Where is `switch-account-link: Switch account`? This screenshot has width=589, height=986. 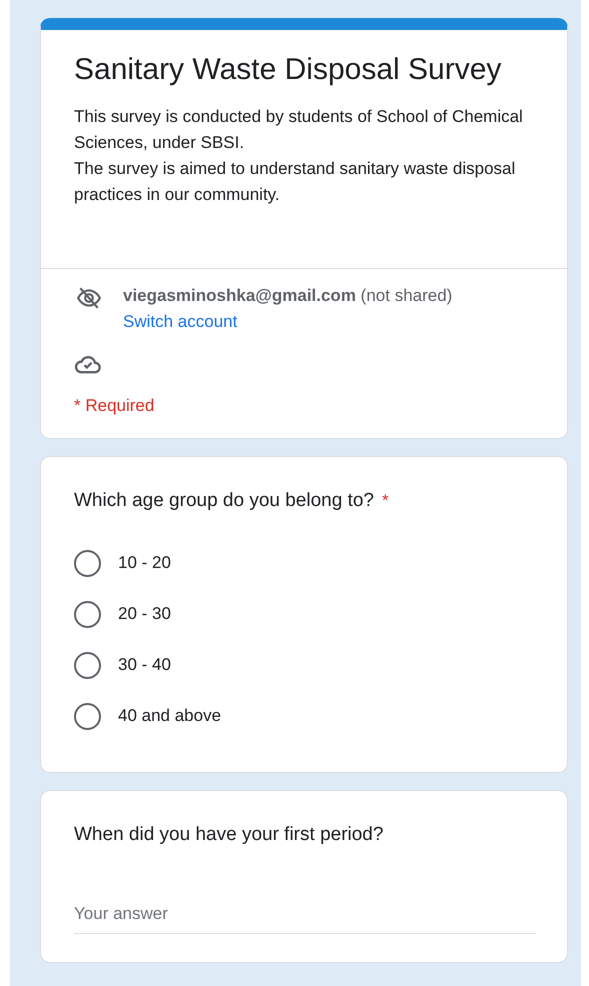 switch-account-link: Switch account is located at coordinates (180, 321).